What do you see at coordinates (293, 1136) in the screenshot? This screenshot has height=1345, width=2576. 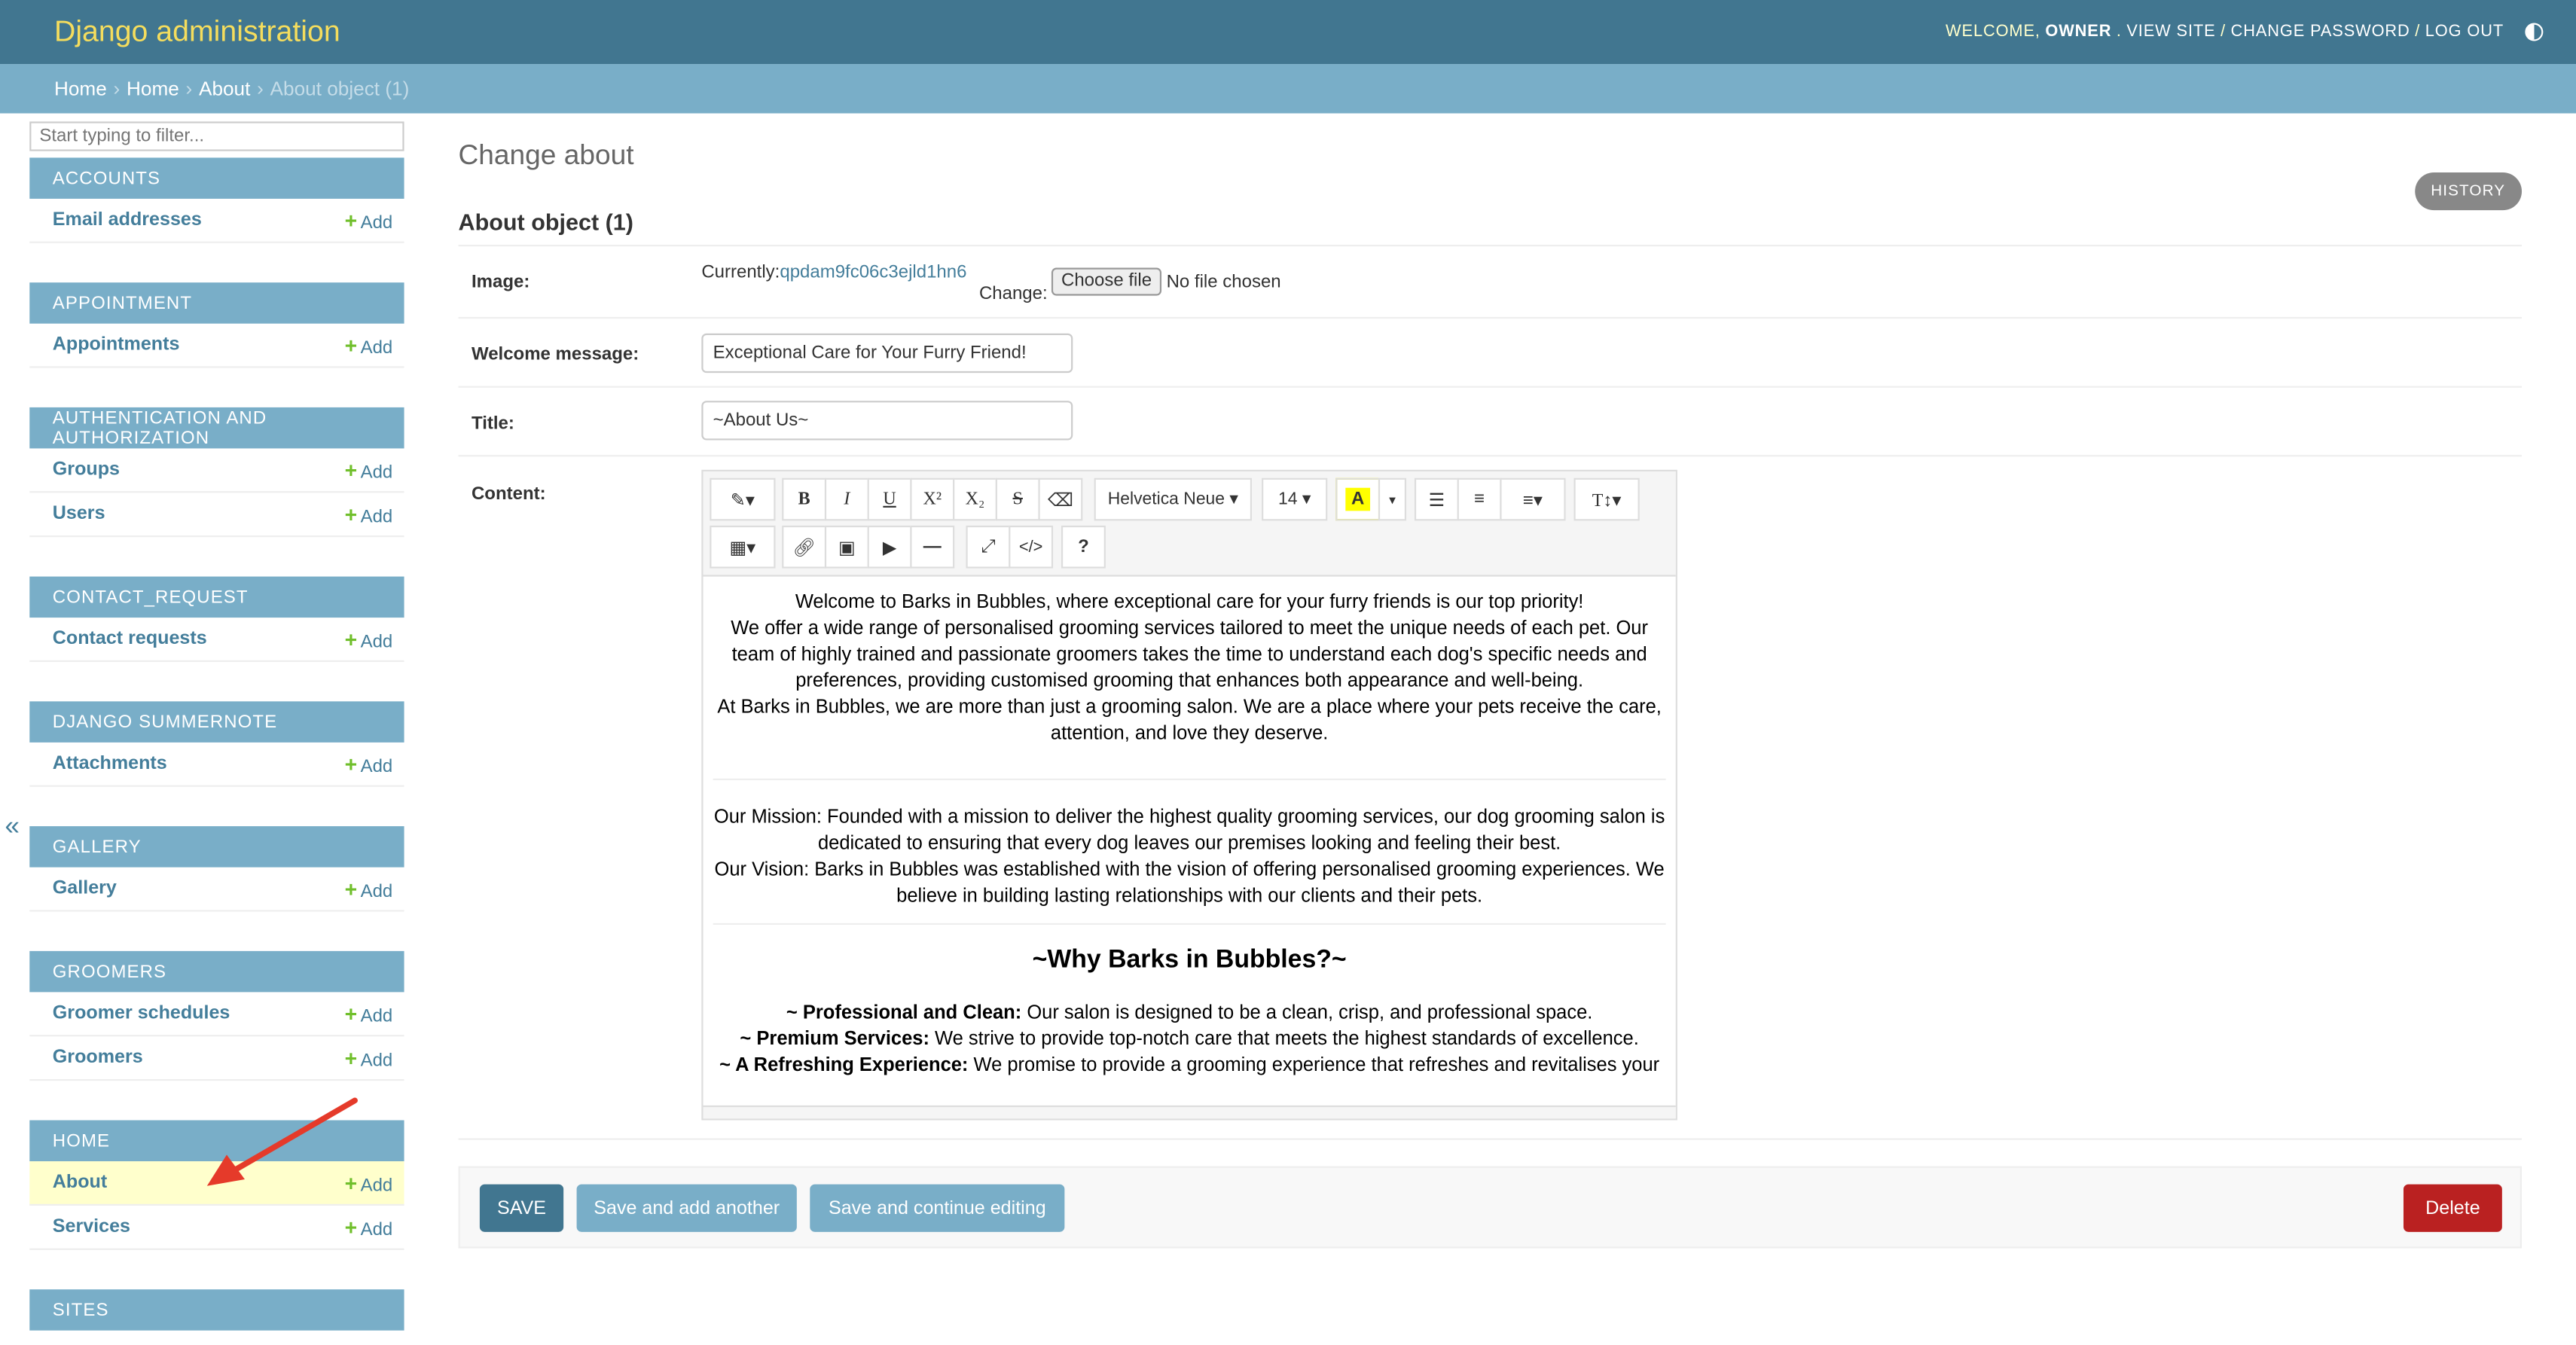 I see `annotation-arrow-shaft` at bounding box center [293, 1136].